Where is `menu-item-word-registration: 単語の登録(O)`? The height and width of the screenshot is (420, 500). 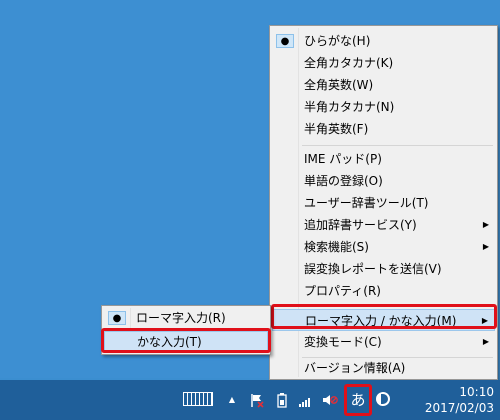 menu-item-word-registration: 単語の登録(O) is located at coordinates (383, 181).